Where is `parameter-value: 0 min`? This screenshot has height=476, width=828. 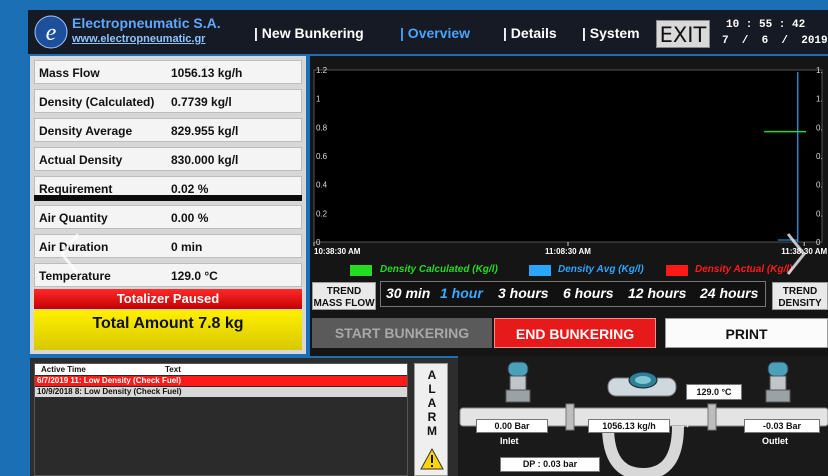
parameter-value: 0 min is located at coordinates (187, 247).